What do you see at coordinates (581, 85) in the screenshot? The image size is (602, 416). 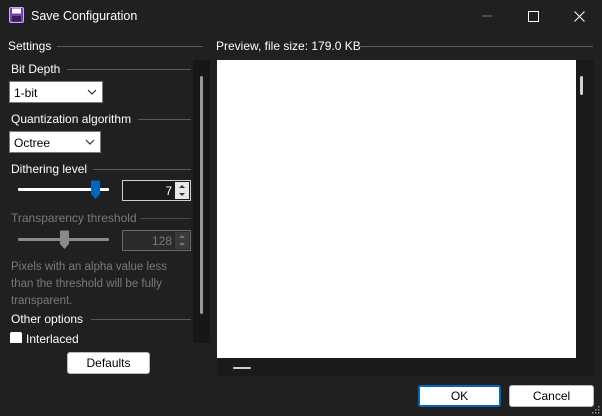 I see `preview-vscroll-thumb` at bounding box center [581, 85].